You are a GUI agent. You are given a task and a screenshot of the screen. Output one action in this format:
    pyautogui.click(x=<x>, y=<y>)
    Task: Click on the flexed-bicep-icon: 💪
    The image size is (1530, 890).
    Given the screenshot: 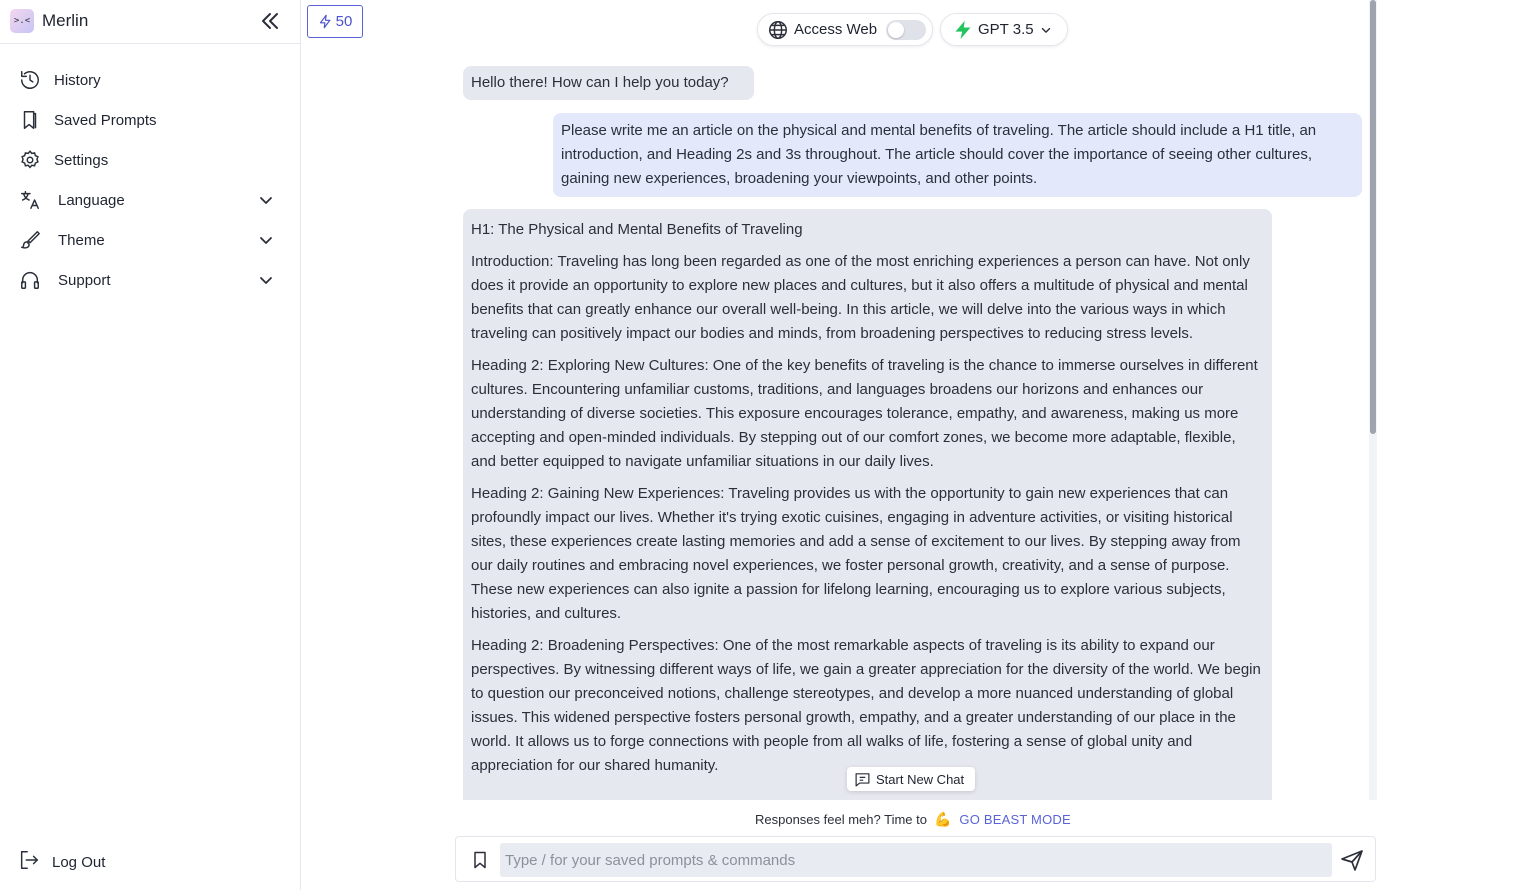 What is the action you would take?
    pyautogui.click(x=942, y=818)
    